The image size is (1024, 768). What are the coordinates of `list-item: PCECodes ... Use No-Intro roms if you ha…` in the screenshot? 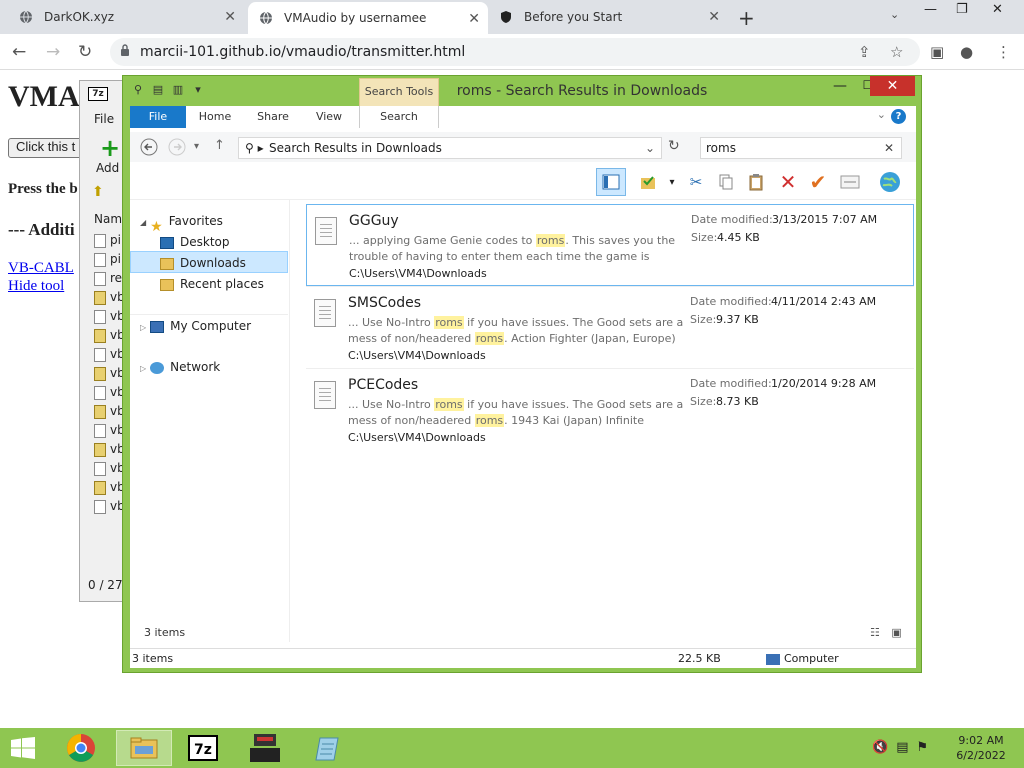 It's located at (610, 409).